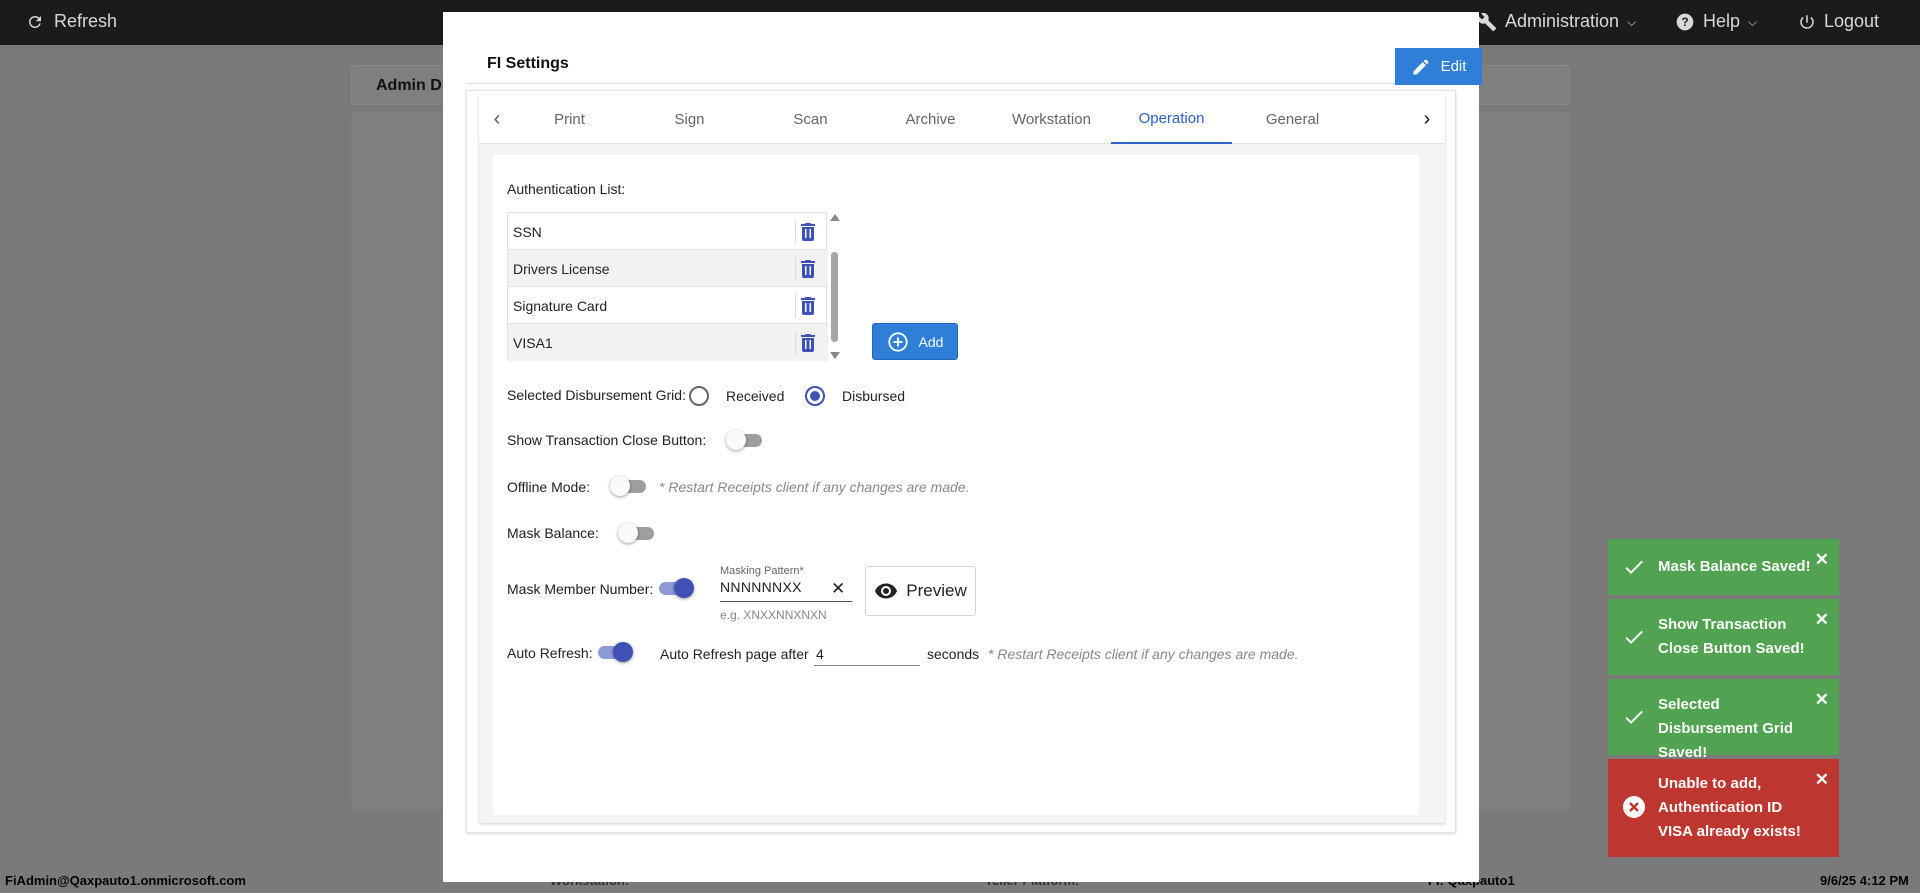 This screenshot has width=1920, height=893. What do you see at coordinates (761, 587) in the screenshot?
I see `masking-pattern-input: NNNNNNXX` at bounding box center [761, 587].